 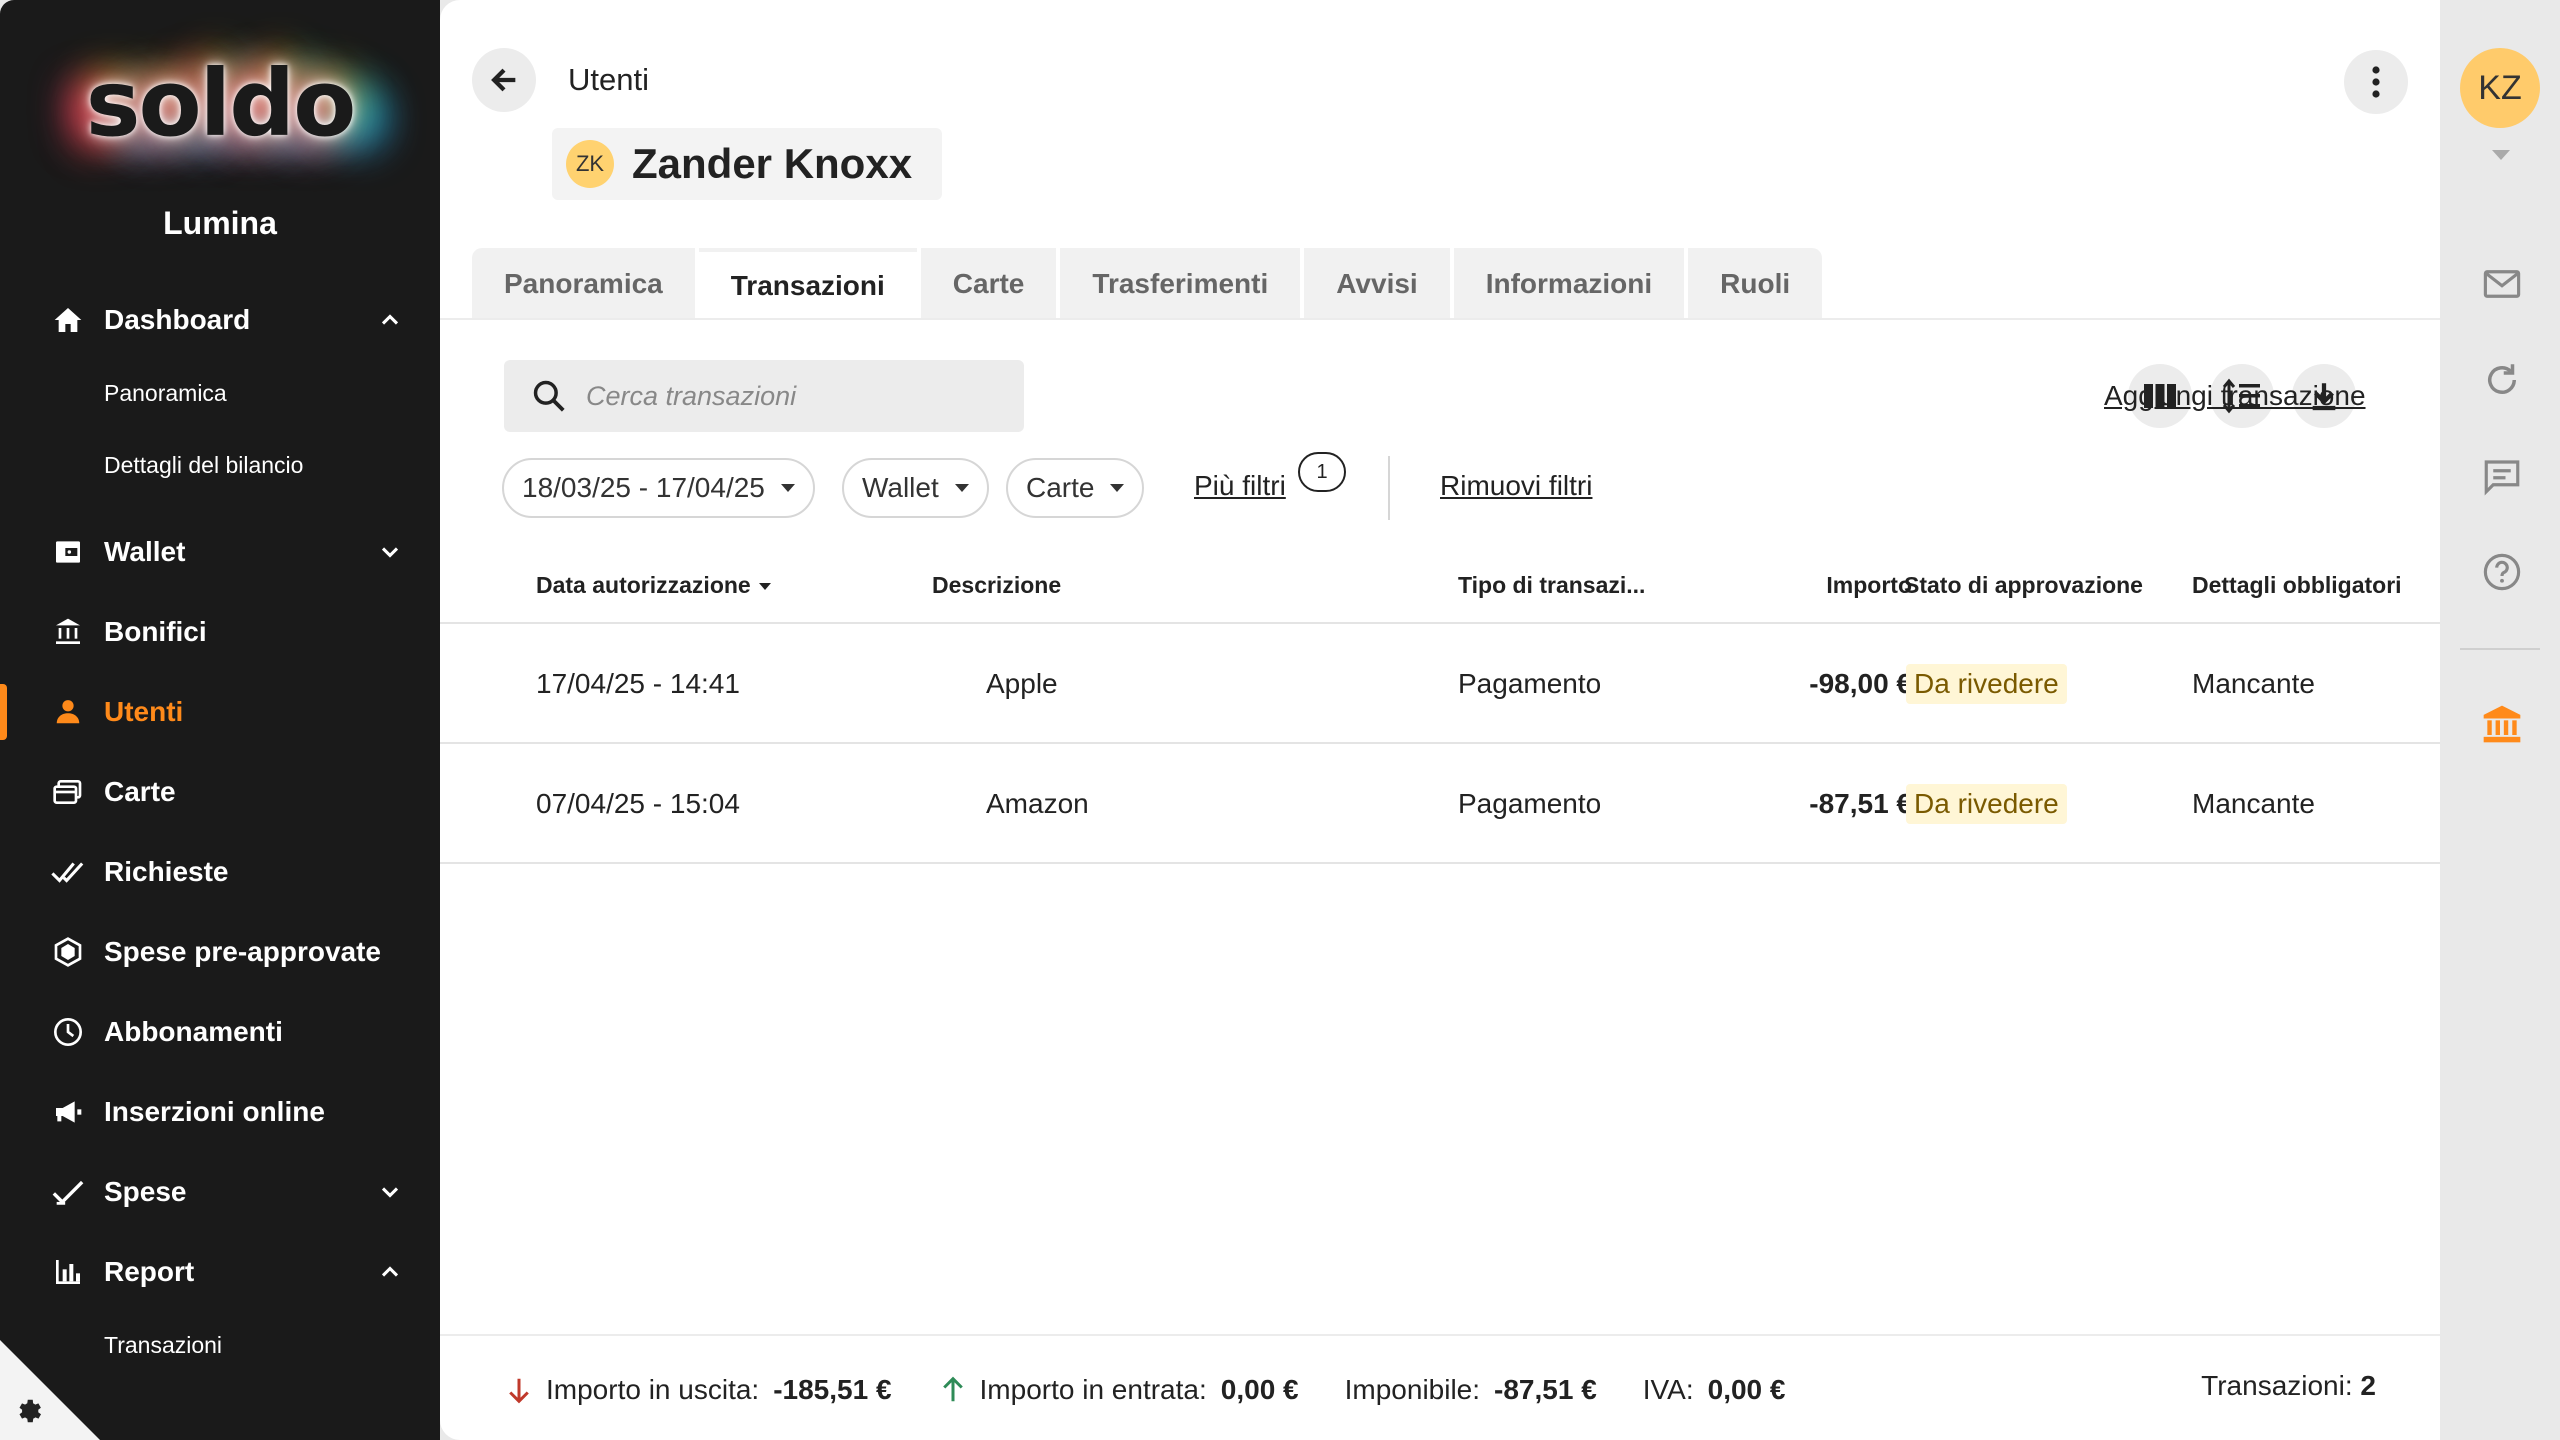 I want to click on cards-filter-value: Carte, so click(x=1060, y=487).